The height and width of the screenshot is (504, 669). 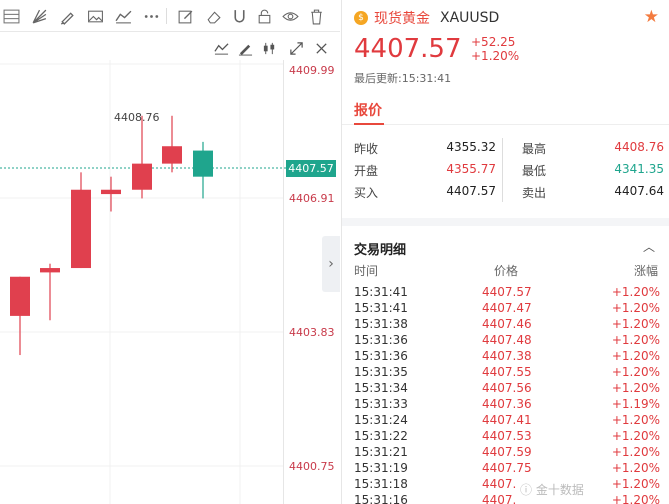 What do you see at coordinates (639, 191) in the screenshot?
I see `stat-value: 4407.64` at bounding box center [639, 191].